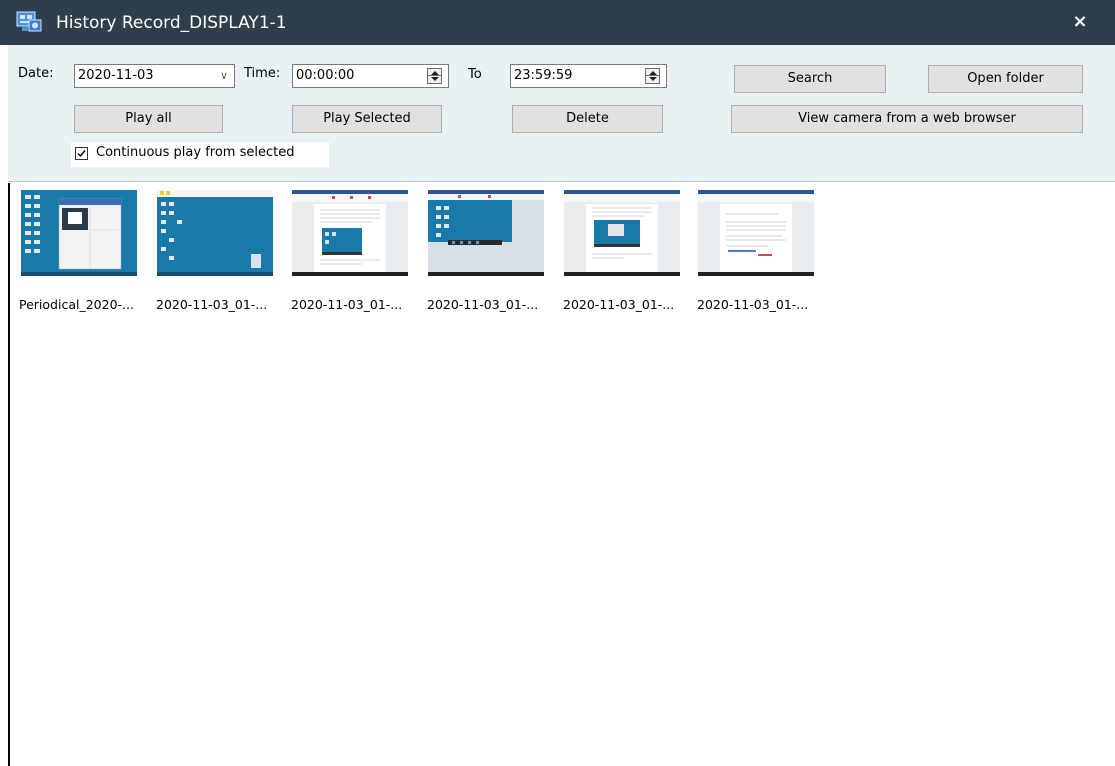  Describe the element at coordinates (9, 474) in the screenshot. I see `left-border` at that location.